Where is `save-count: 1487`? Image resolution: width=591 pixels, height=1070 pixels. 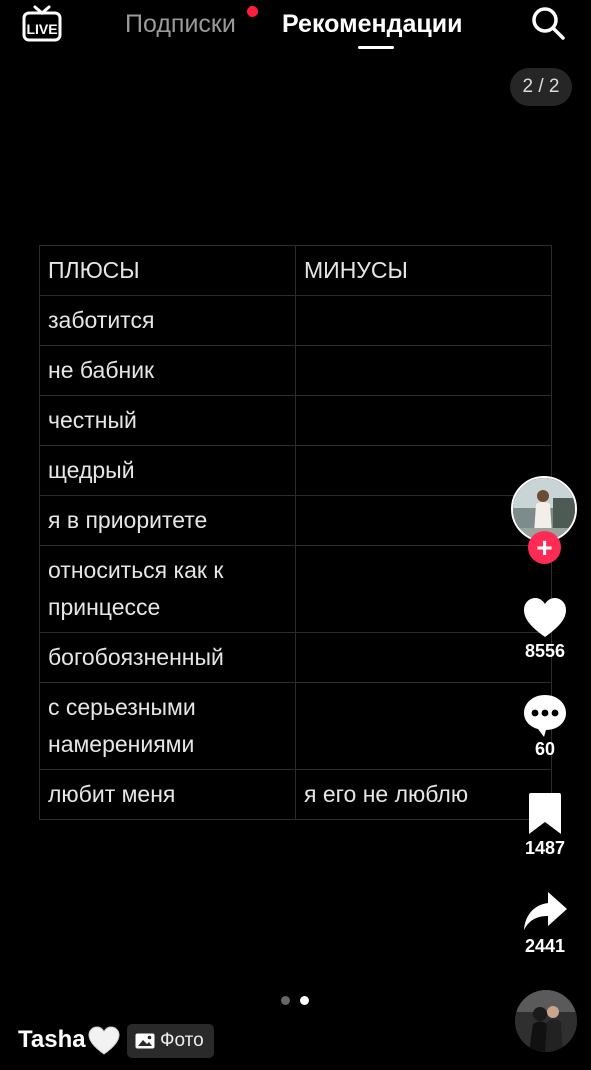 save-count: 1487 is located at coordinates (545, 848).